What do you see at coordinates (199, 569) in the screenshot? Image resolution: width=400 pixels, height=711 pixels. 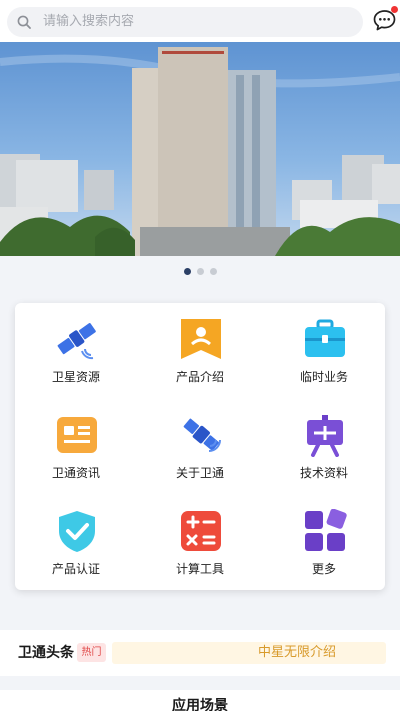 I see `menu-label: 计算工具` at bounding box center [199, 569].